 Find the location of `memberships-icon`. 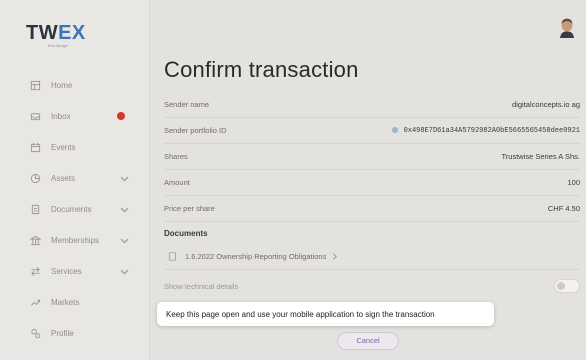

memberships-icon is located at coordinates (35, 240).